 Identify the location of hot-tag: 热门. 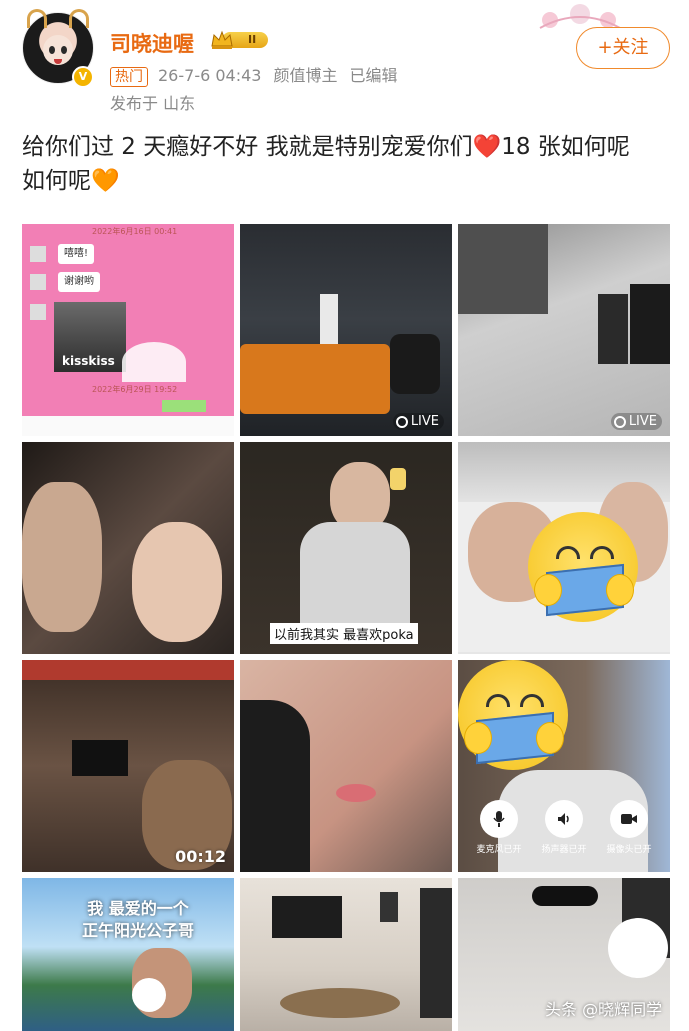
(129, 77).